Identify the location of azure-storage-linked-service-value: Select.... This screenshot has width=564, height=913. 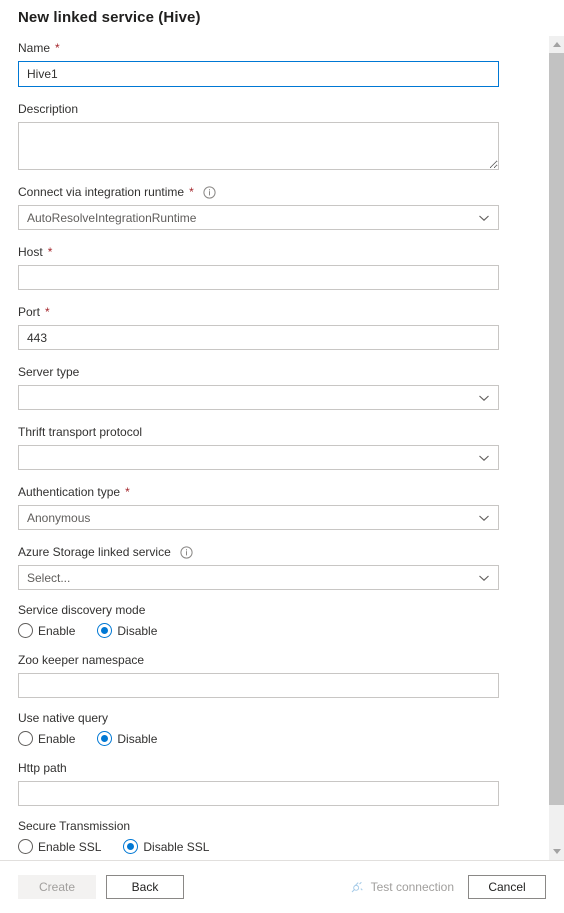
(49, 577).